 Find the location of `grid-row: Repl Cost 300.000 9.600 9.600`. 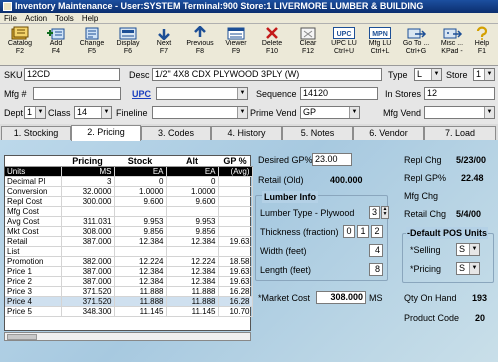

grid-row: Repl Cost 300.000 9.600 9.600 is located at coordinates (129, 201).